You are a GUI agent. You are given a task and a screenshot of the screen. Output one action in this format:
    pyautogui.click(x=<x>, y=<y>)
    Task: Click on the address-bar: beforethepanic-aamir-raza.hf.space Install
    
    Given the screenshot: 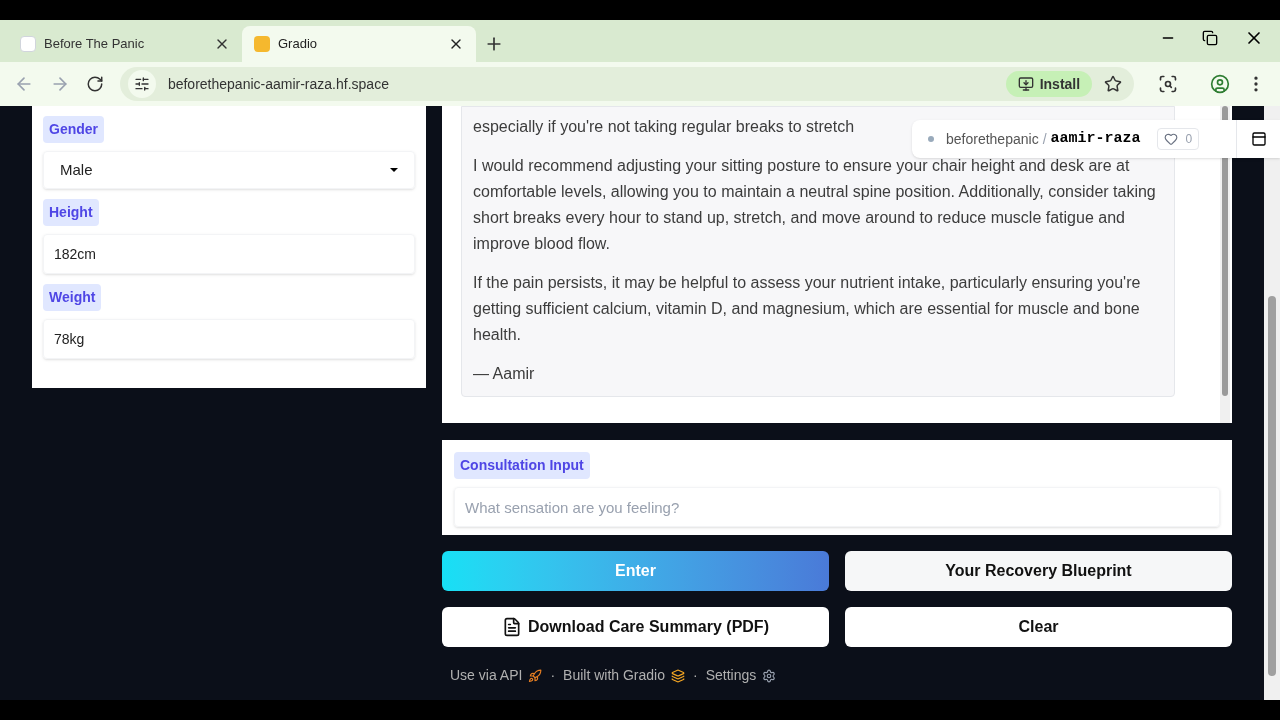 What is the action you would take?
    pyautogui.click(x=627, y=84)
    